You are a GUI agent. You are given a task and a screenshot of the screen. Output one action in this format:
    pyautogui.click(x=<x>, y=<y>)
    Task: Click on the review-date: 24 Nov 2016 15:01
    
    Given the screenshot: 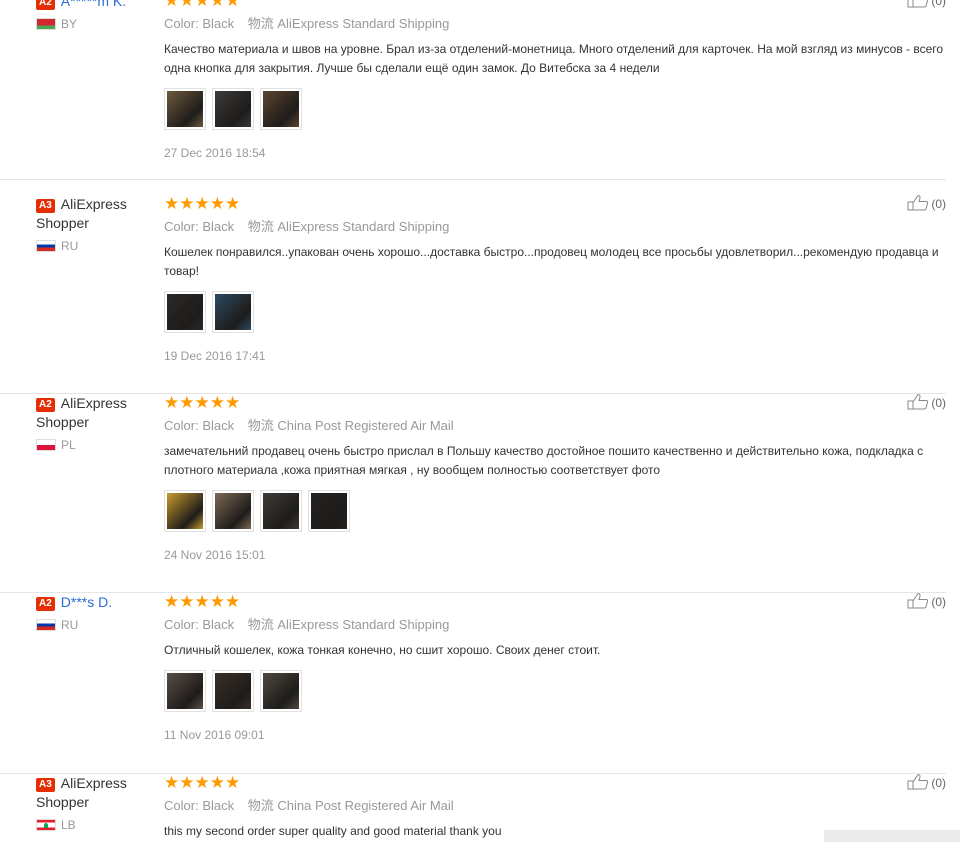 What is the action you would take?
    pyautogui.click(x=215, y=555)
    